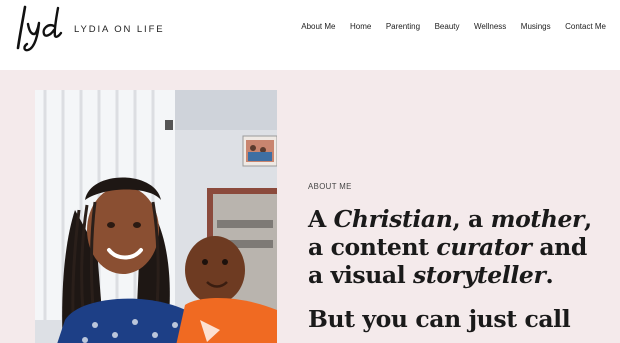  I want to click on tagline-text: a content, so click(372, 247).